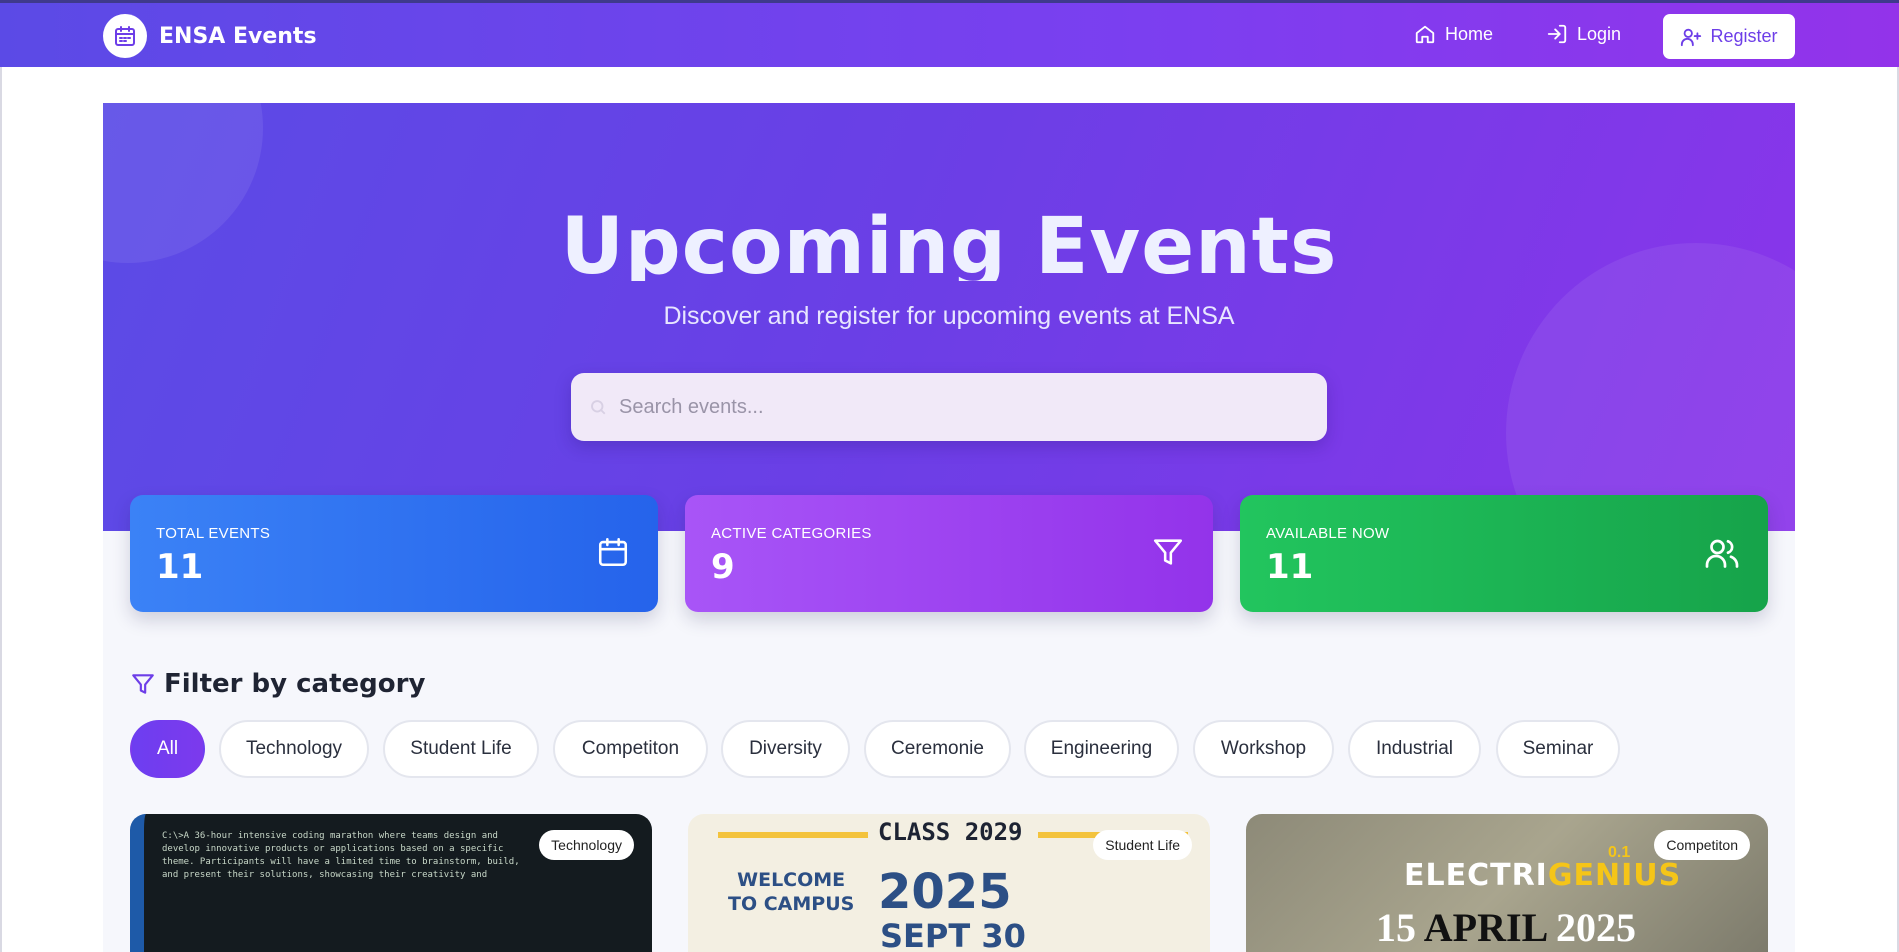  I want to click on register-button: Register, so click(1729, 36).